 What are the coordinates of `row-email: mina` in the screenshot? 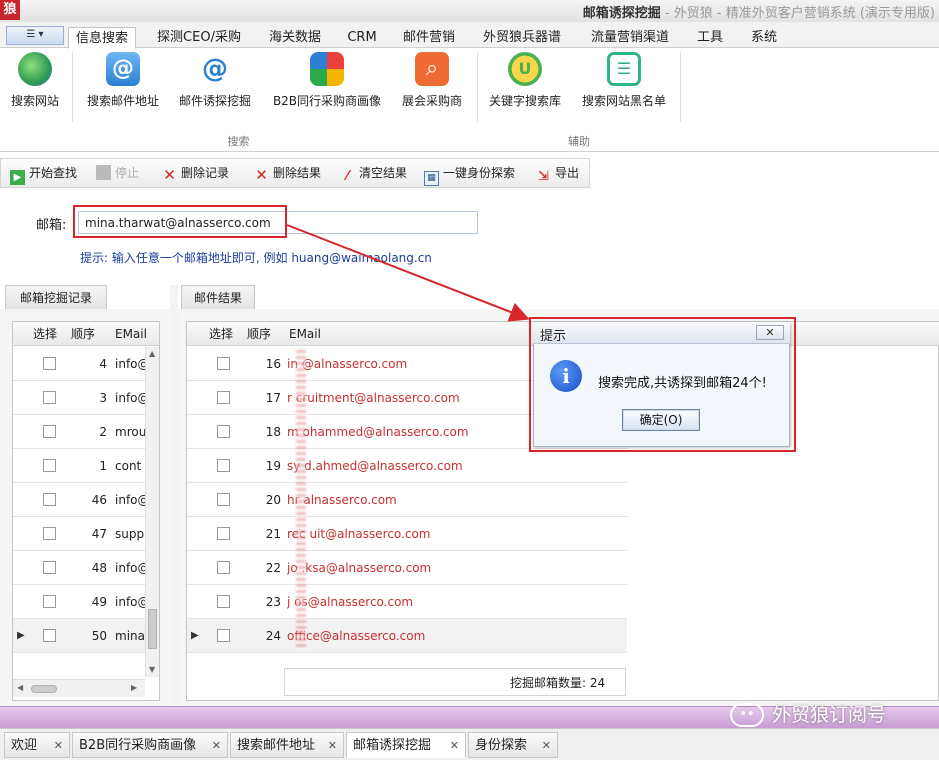 It's located at (130, 636).